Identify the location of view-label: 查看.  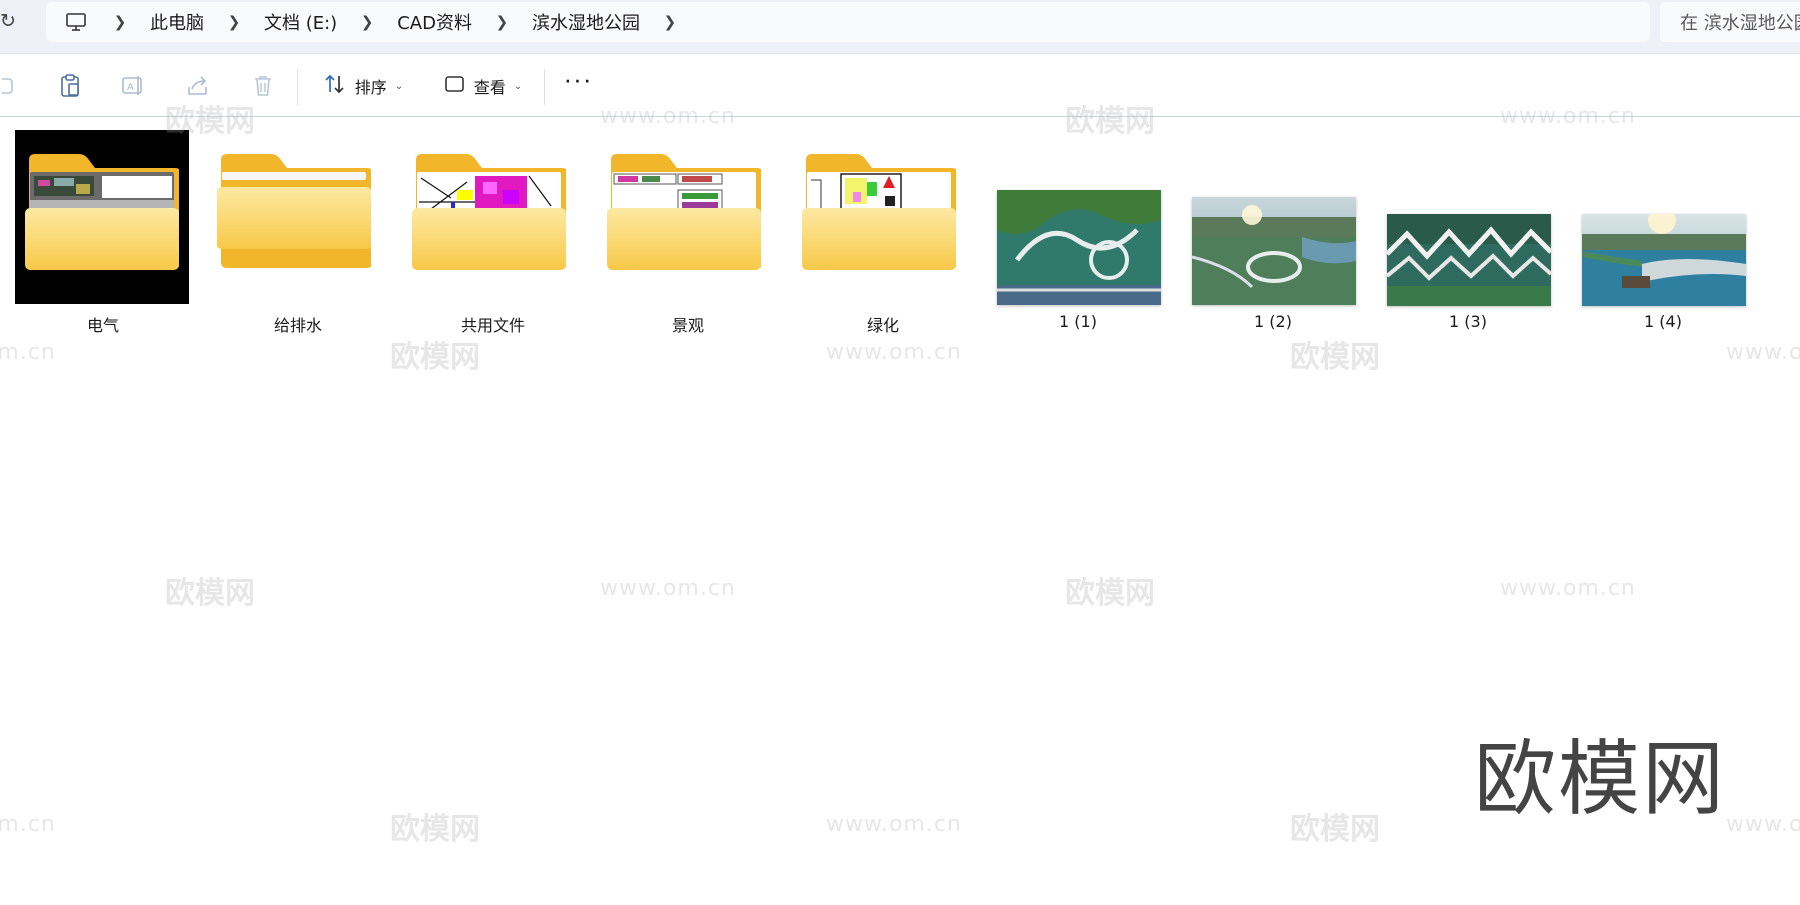
(489, 87).